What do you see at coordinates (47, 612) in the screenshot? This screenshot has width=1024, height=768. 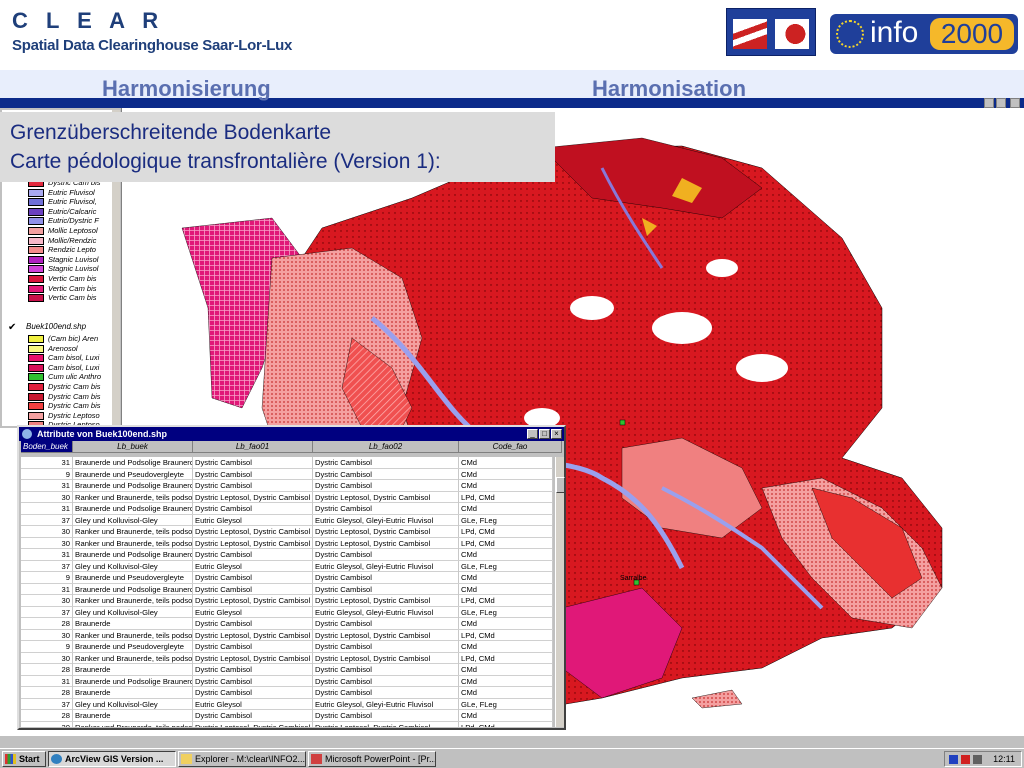 I see `table-cell: 37` at bounding box center [47, 612].